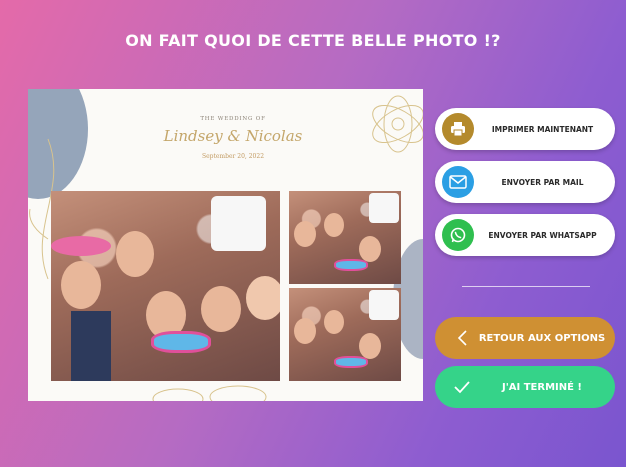 The image size is (626, 467). I want to click on done-button: J'AI TERMINÉ !, so click(525, 387).